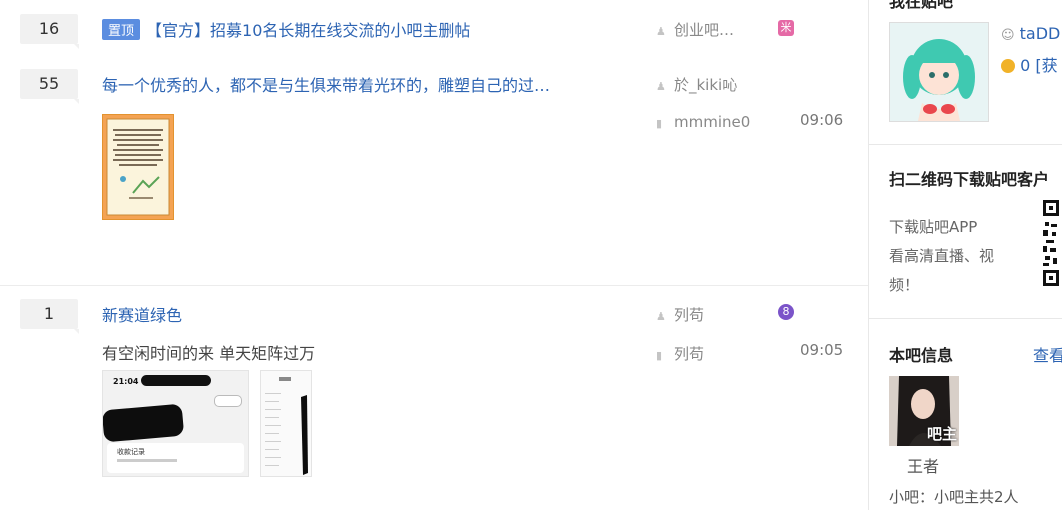 This screenshot has width=1062, height=510. I want to click on qr-desc-line: 下载贴吧APP, so click(933, 227).